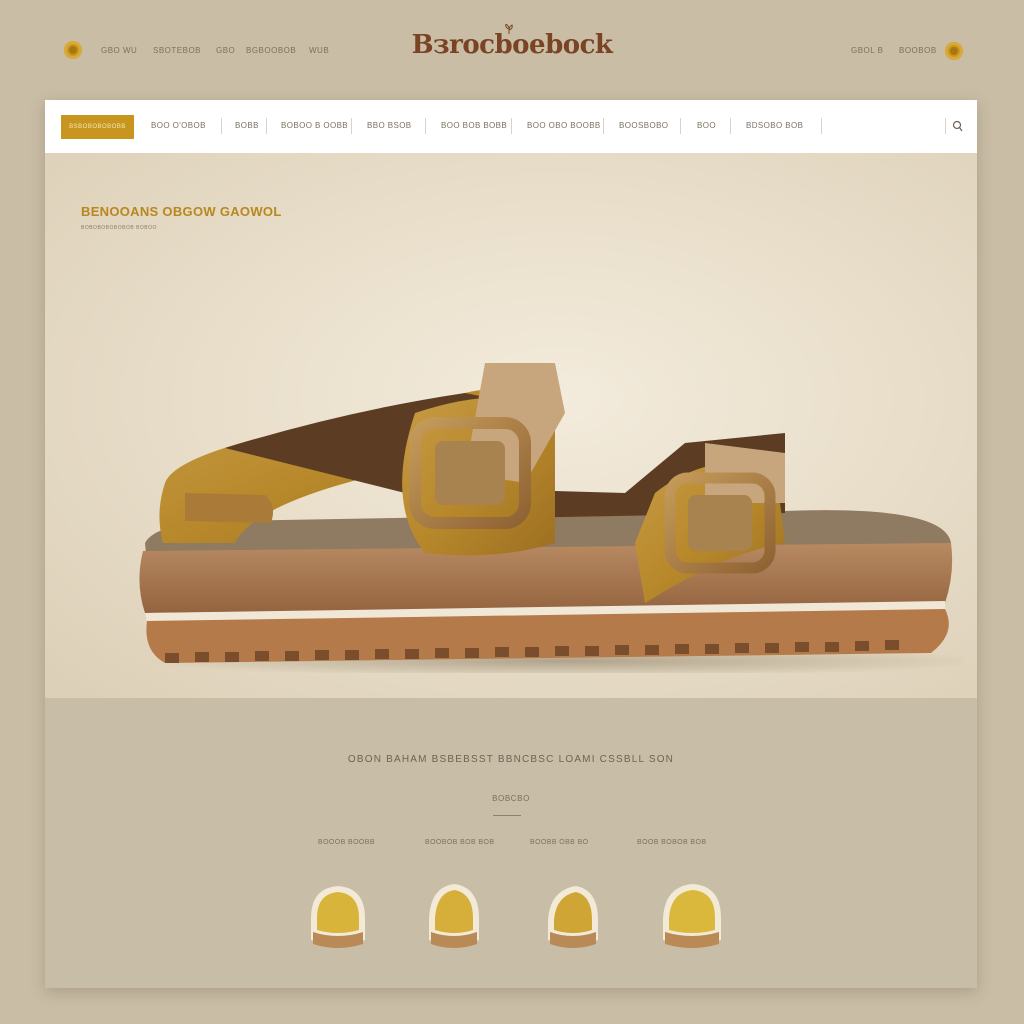 Image resolution: width=1024 pixels, height=1024 pixels. I want to click on product-label-3: BOOBB OBB BO, so click(559, 842).